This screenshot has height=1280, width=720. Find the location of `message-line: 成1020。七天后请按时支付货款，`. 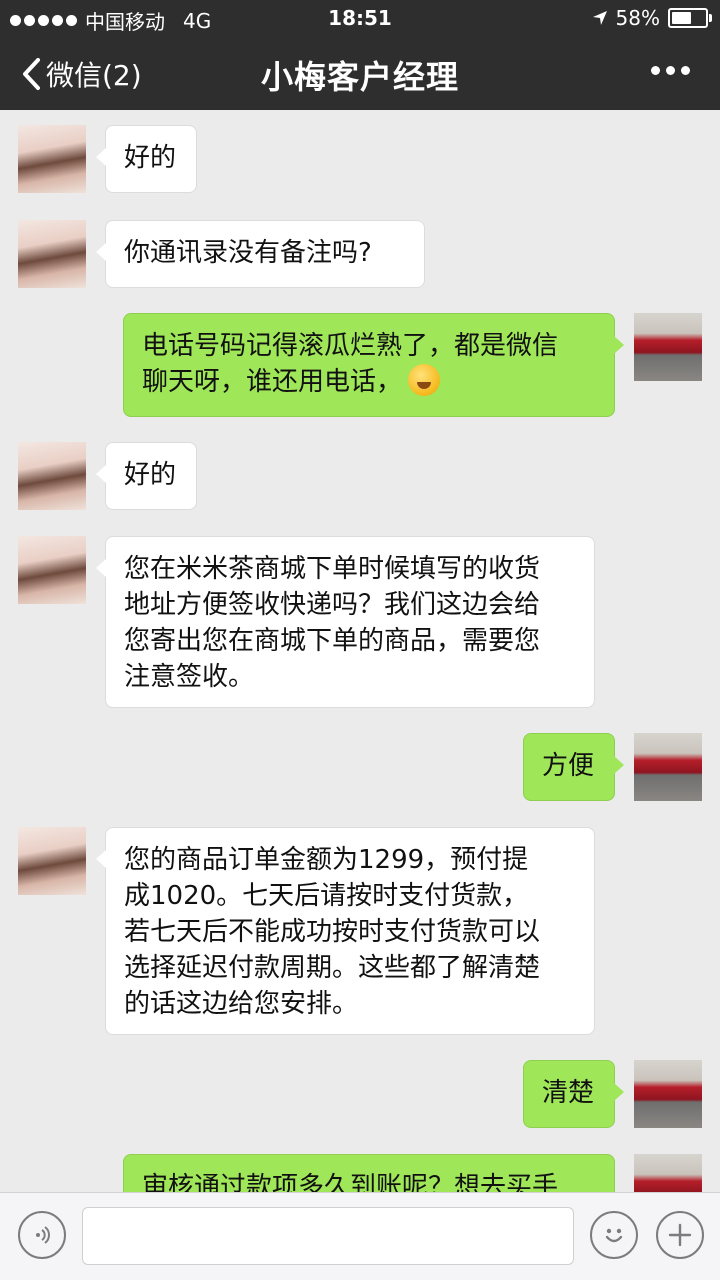

message-line: 成1020。七天后请按时支付货款， is located at coordinates (326, 896).